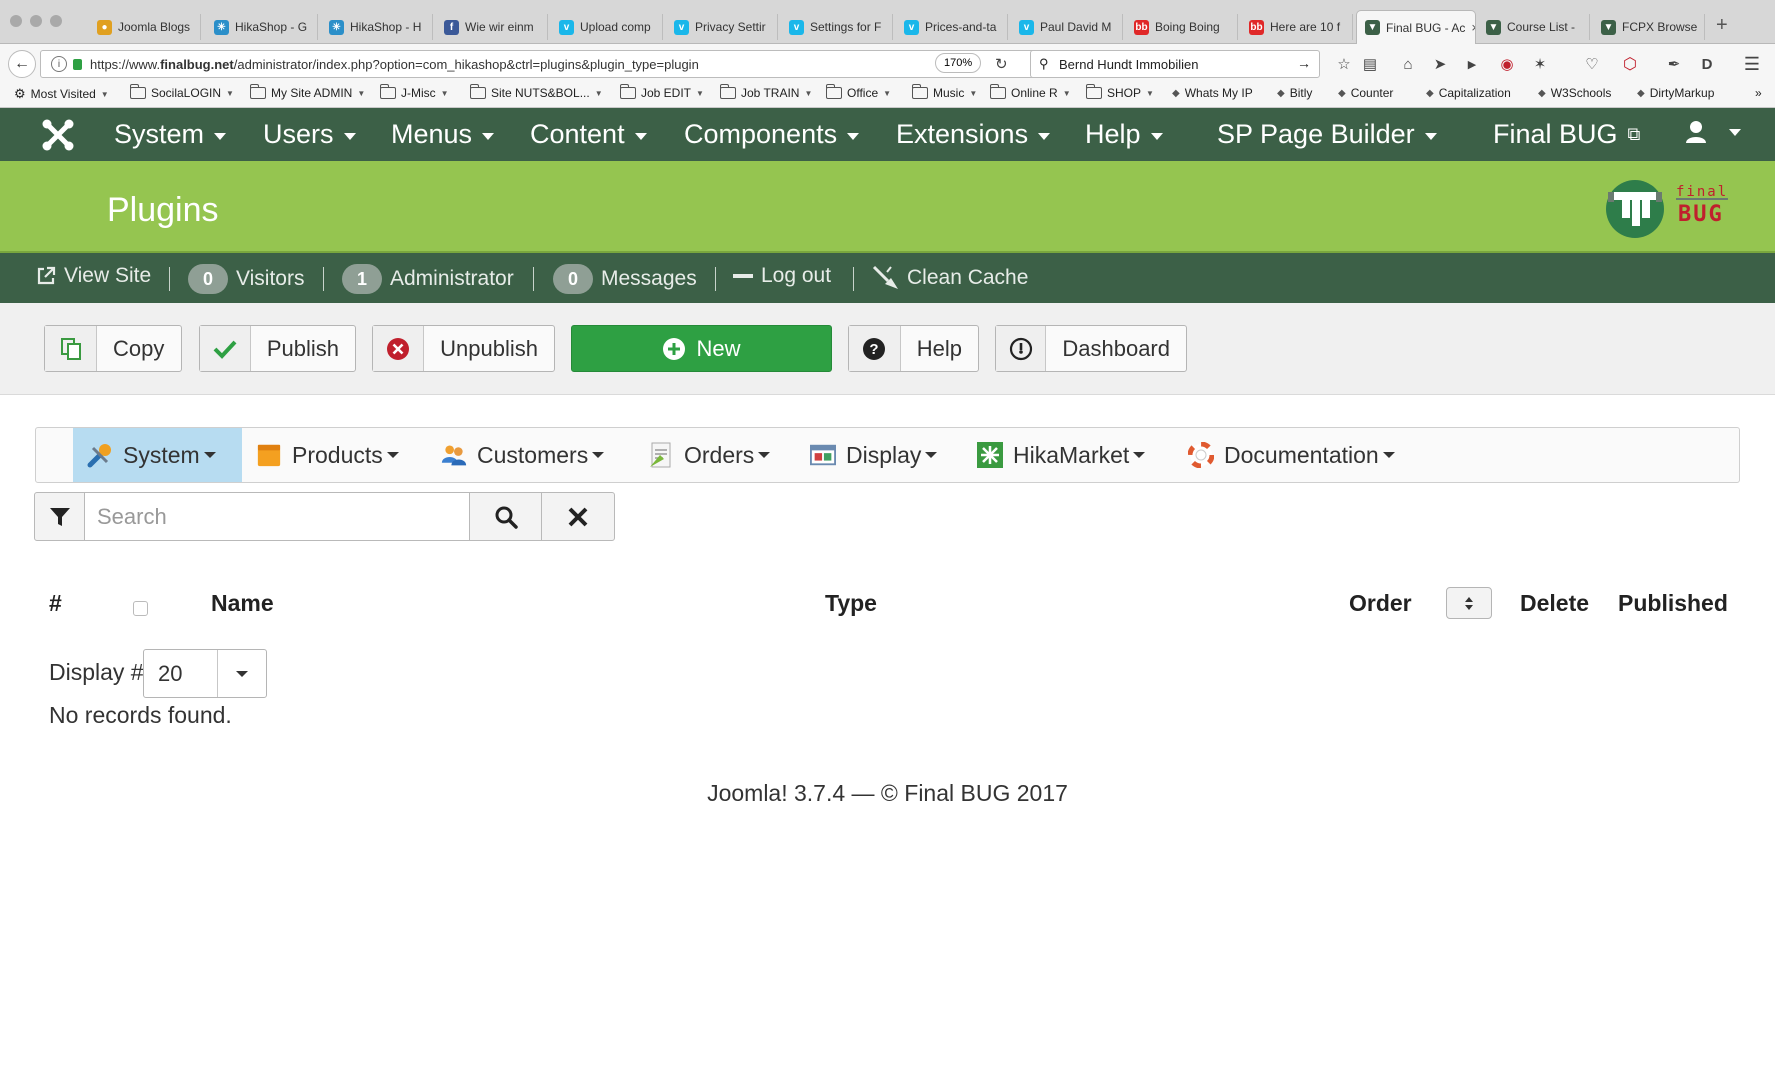  Describe the element at coordinates (1707, 64) in the screenshot. I see `extension-d-icon: D` at that location.